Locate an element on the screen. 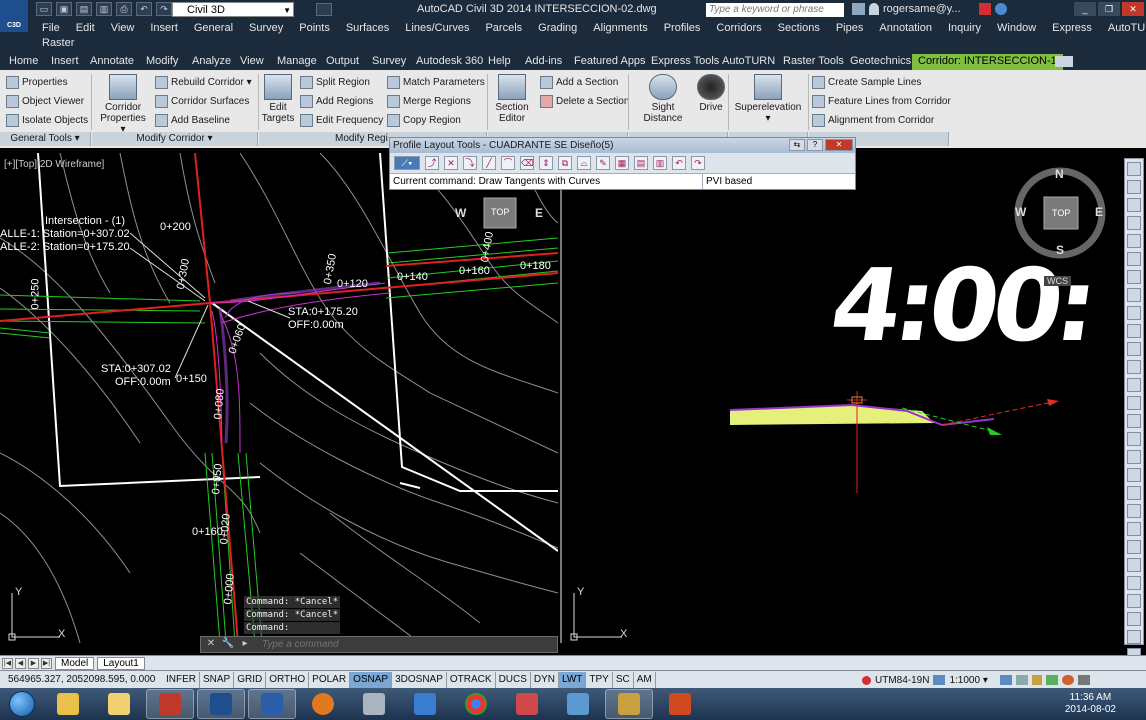 The height and width of the screenshot is (720, 1146). menu-item-pipes: Pipes is located at coordinates (850, 28).